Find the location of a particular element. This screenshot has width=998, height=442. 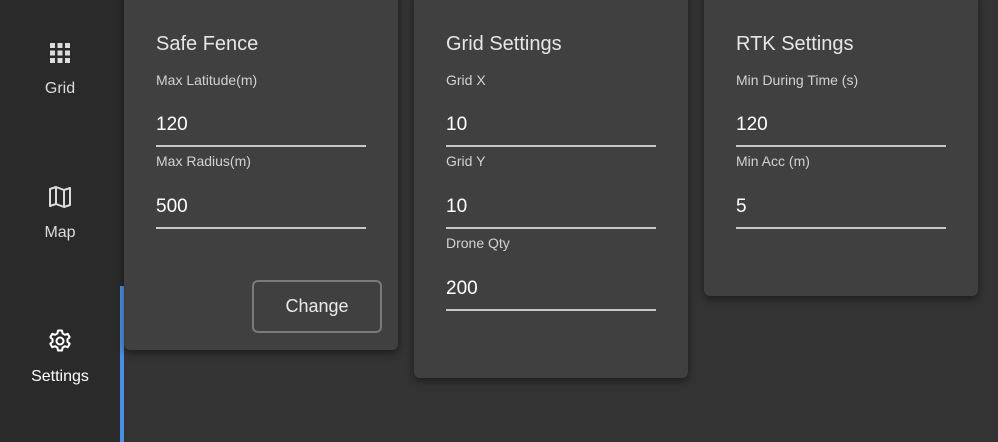

drone-qty-input is located at coordinates (551, 294).